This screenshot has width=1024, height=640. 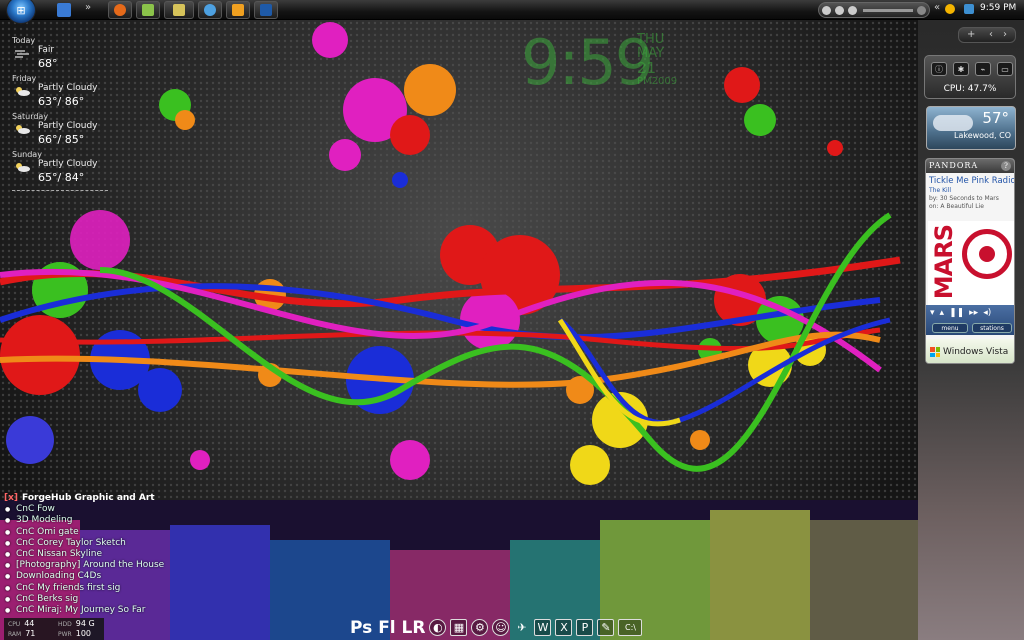 What do you see at coordinates (24, 78) in the screenshot?
I see `weather-day-label: Friday` at bounding box center [24, 78].